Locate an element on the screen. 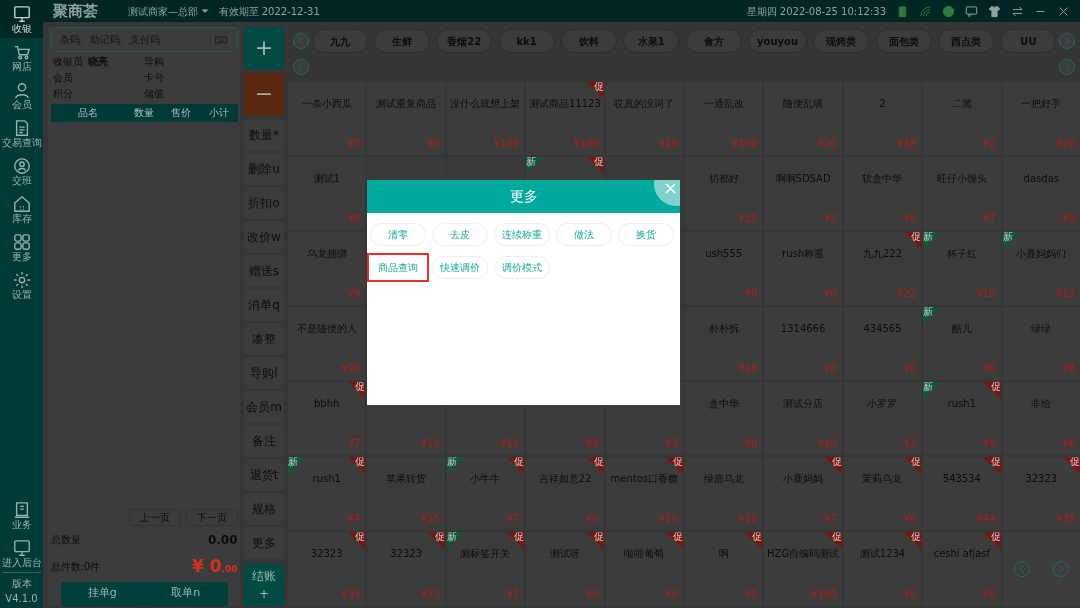 This screenshot has height=608, width=1080. option-button: 做法 is located at coordinates (583, 234).